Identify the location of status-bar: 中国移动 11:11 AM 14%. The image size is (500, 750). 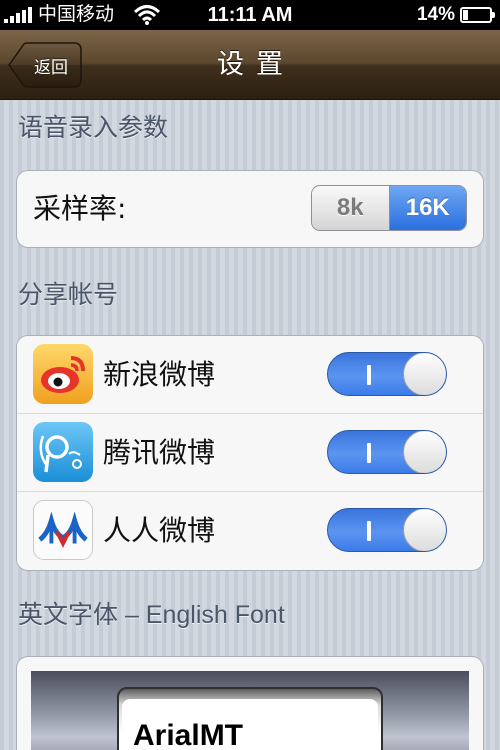
(250, 15).